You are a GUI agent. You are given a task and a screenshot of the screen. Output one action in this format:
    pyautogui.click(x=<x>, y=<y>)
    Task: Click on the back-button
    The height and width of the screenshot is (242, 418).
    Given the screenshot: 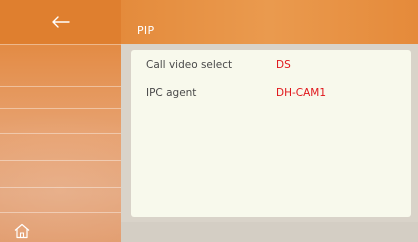 What is the action you would take?
    pyautogui.click(x=60, y=22)
    